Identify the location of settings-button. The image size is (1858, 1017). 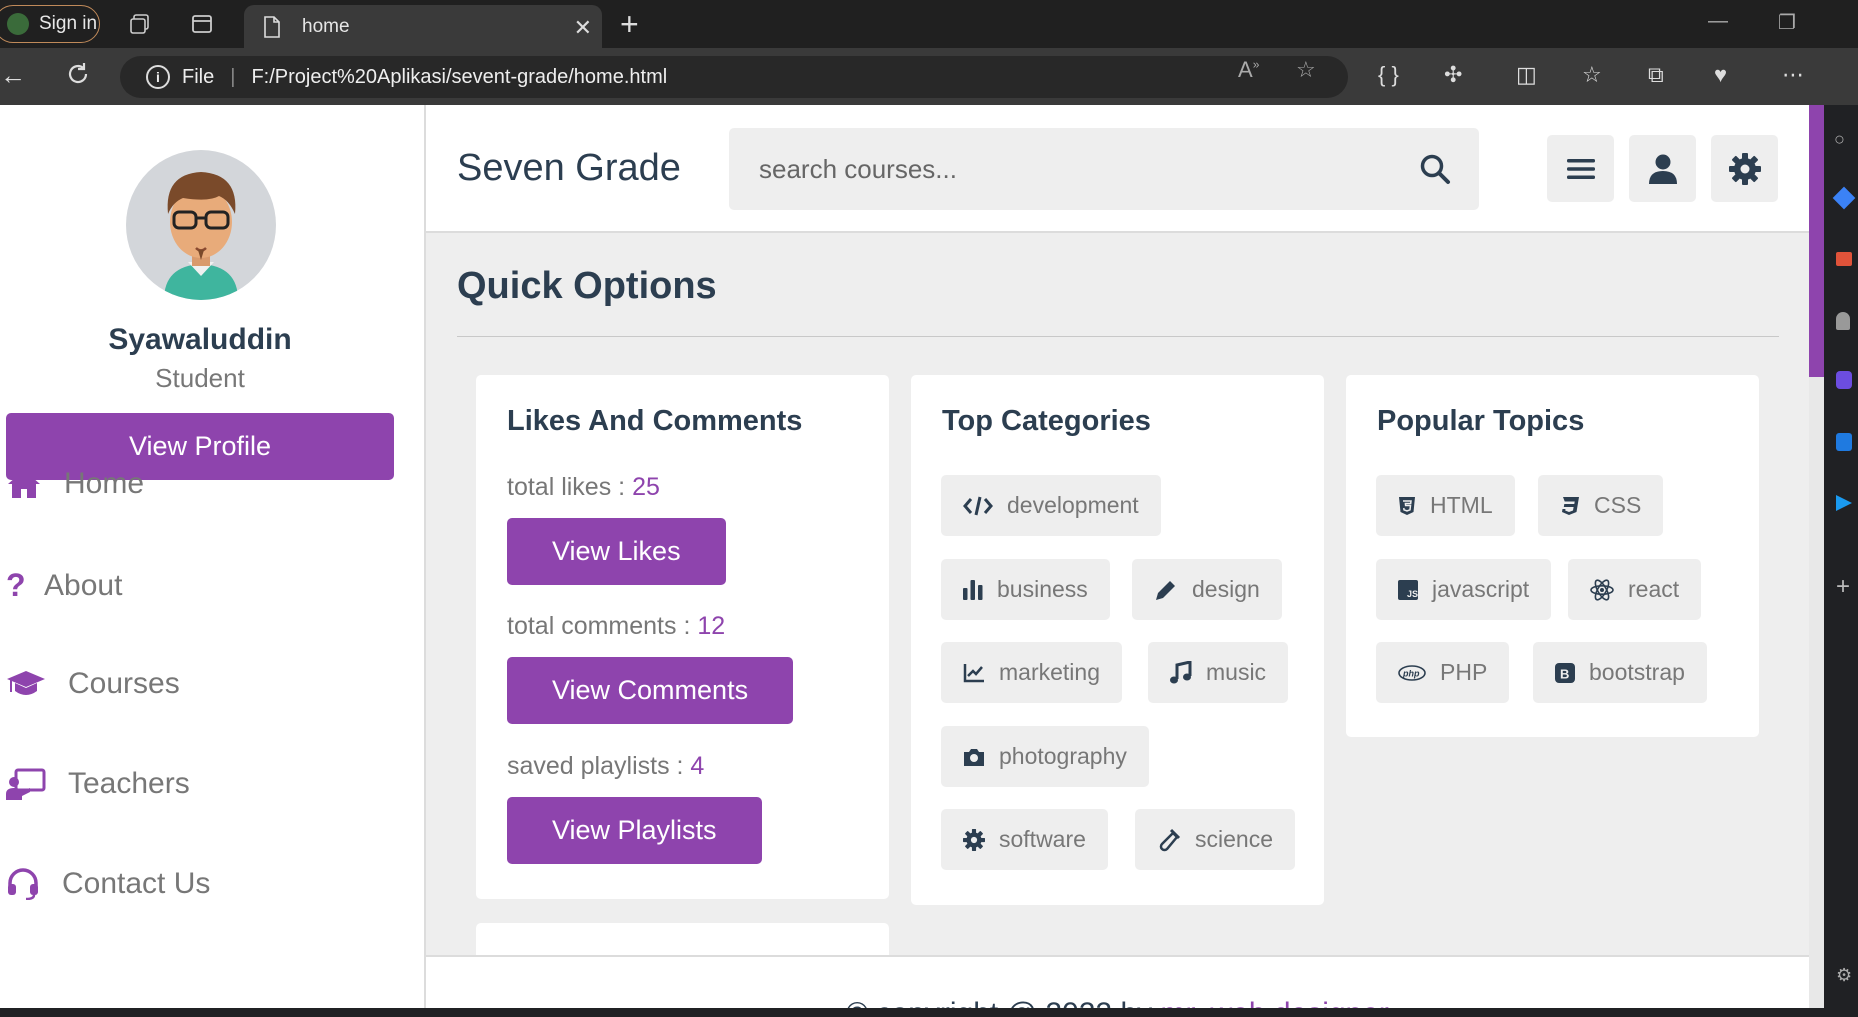
(1744, 168).